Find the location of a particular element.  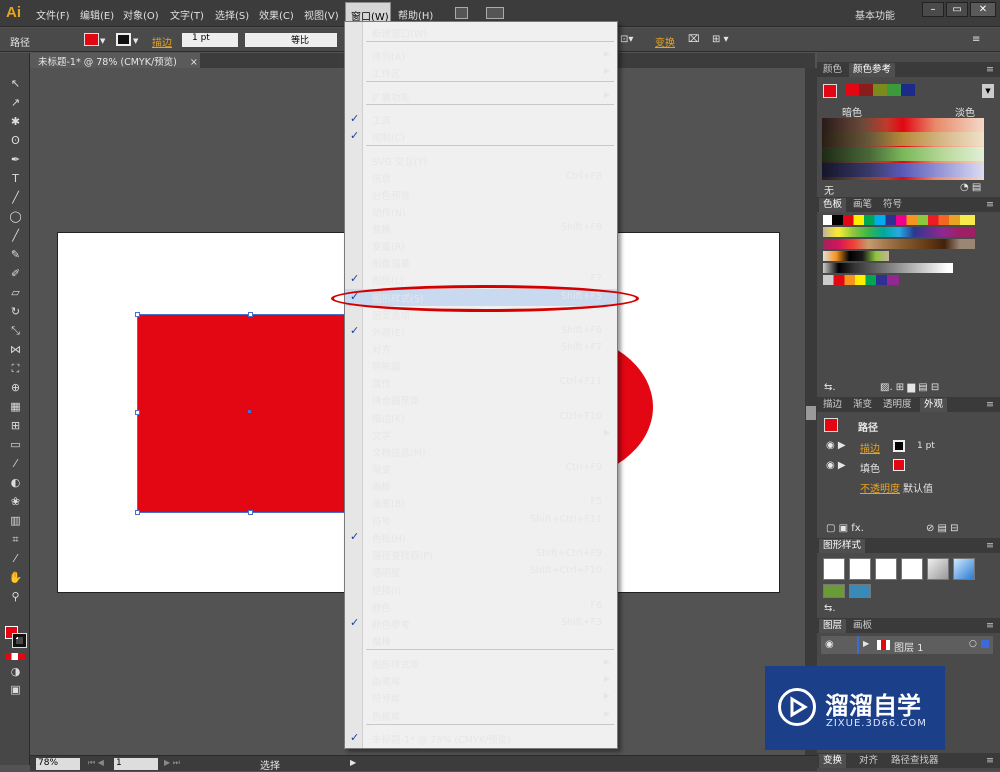

menu-item: 导航器 is located at coordinates (481, 365).